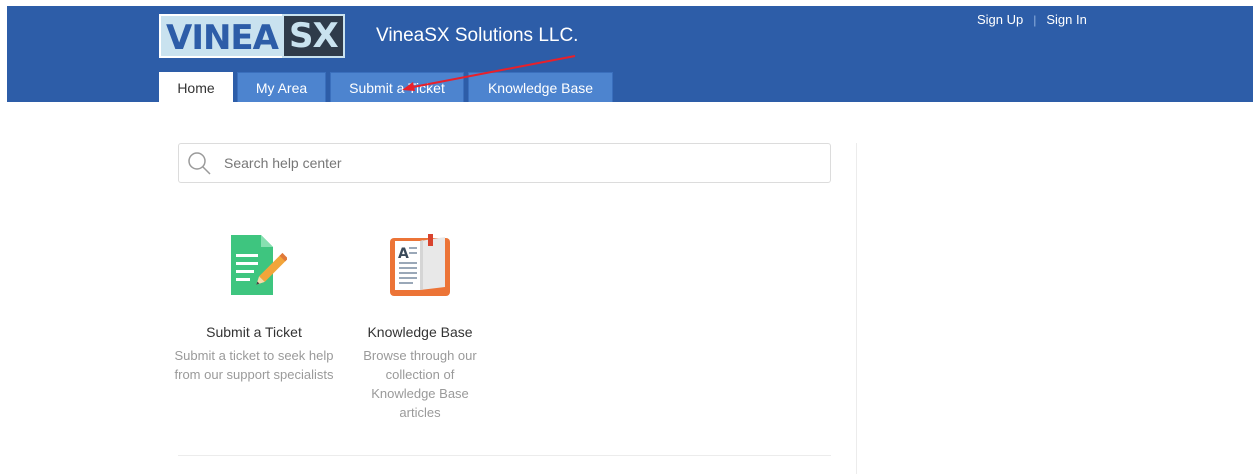 The height and width of the screenshot is (474, 1253). I want to click on card-title: Submit a Ticket, so click(254, 332).